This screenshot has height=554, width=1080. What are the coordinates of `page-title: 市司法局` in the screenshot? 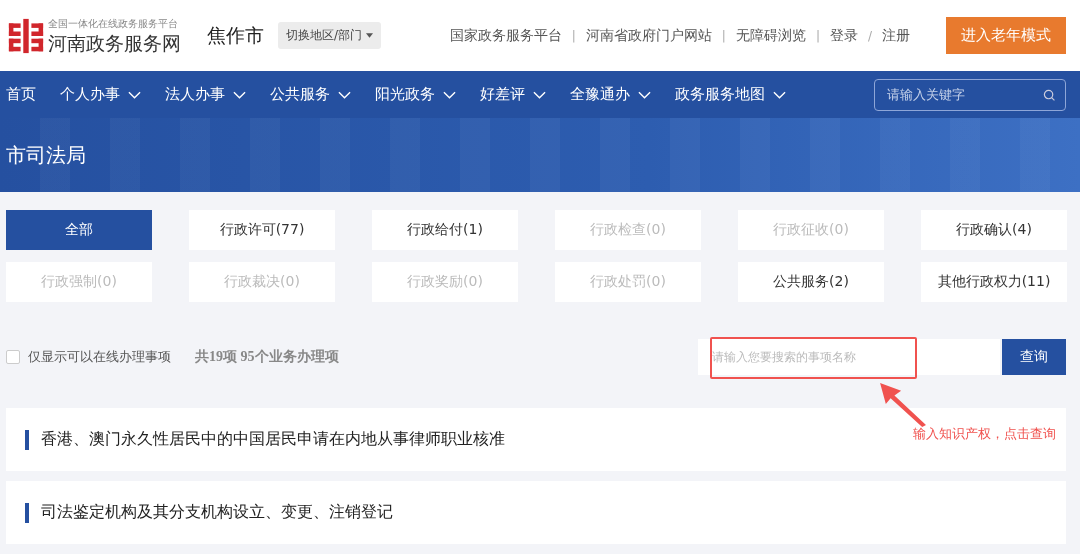 It's located at (46, 155).